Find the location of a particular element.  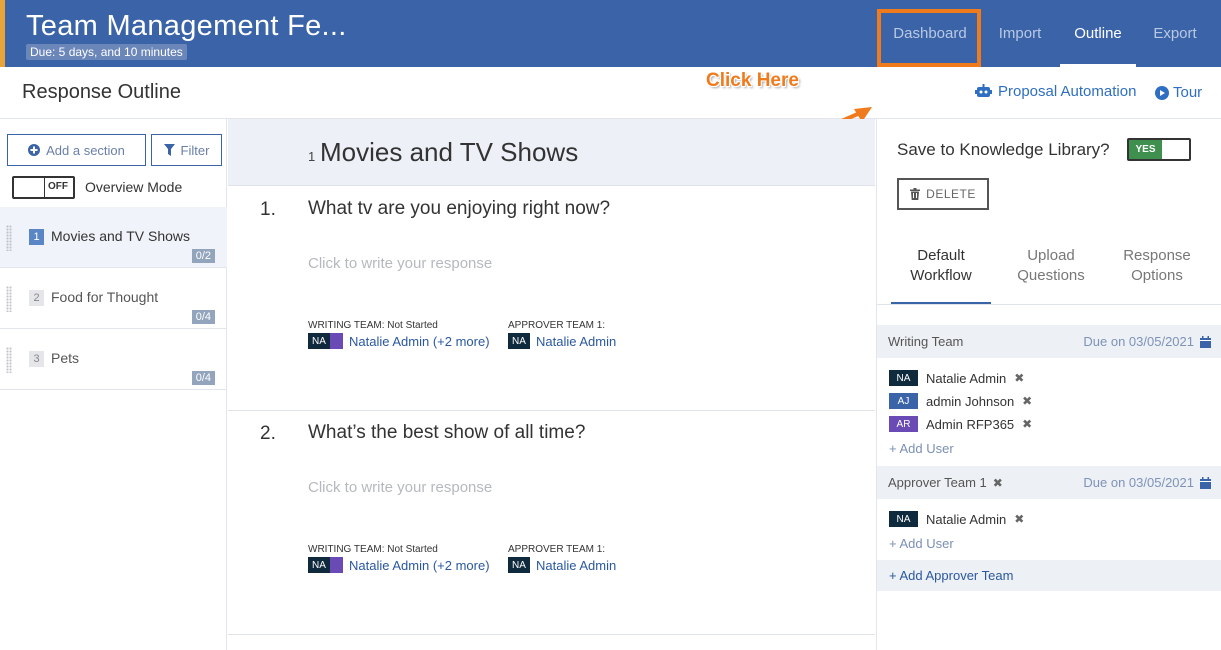

play-circle-icon is located at coordinates (1162, 92).